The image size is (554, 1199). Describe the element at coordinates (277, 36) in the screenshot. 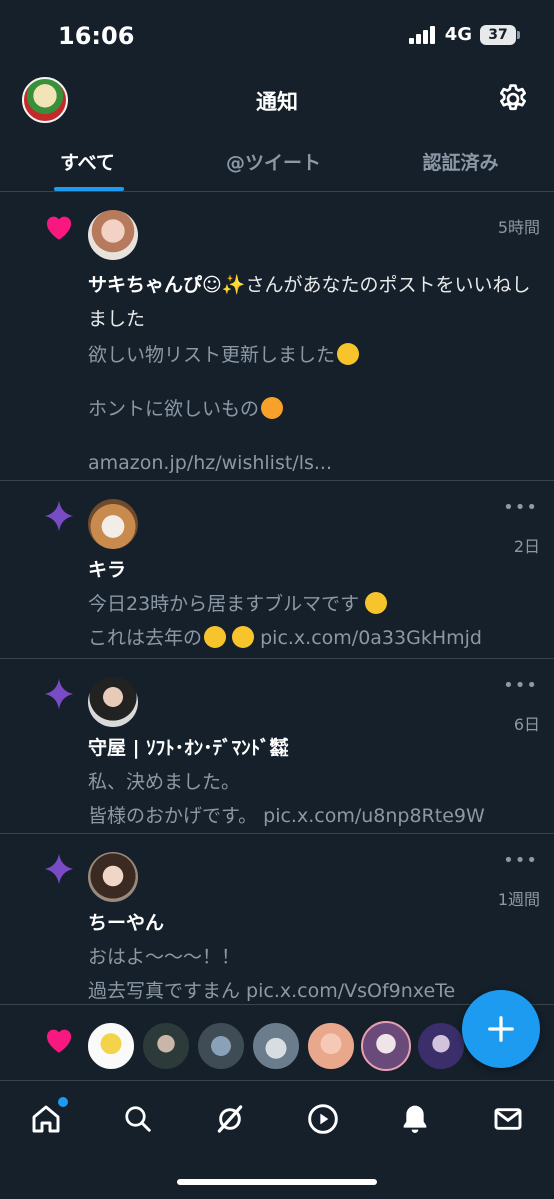

I see `status-bar: 16:06 4G 37` at that location.